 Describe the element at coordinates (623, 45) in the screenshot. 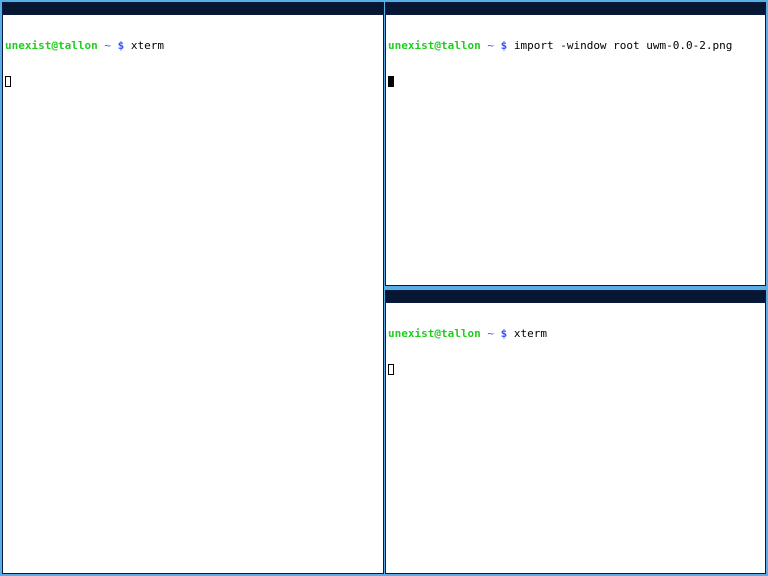

I see `command-text: import -window root uwm-0.0-2.png` at that location.